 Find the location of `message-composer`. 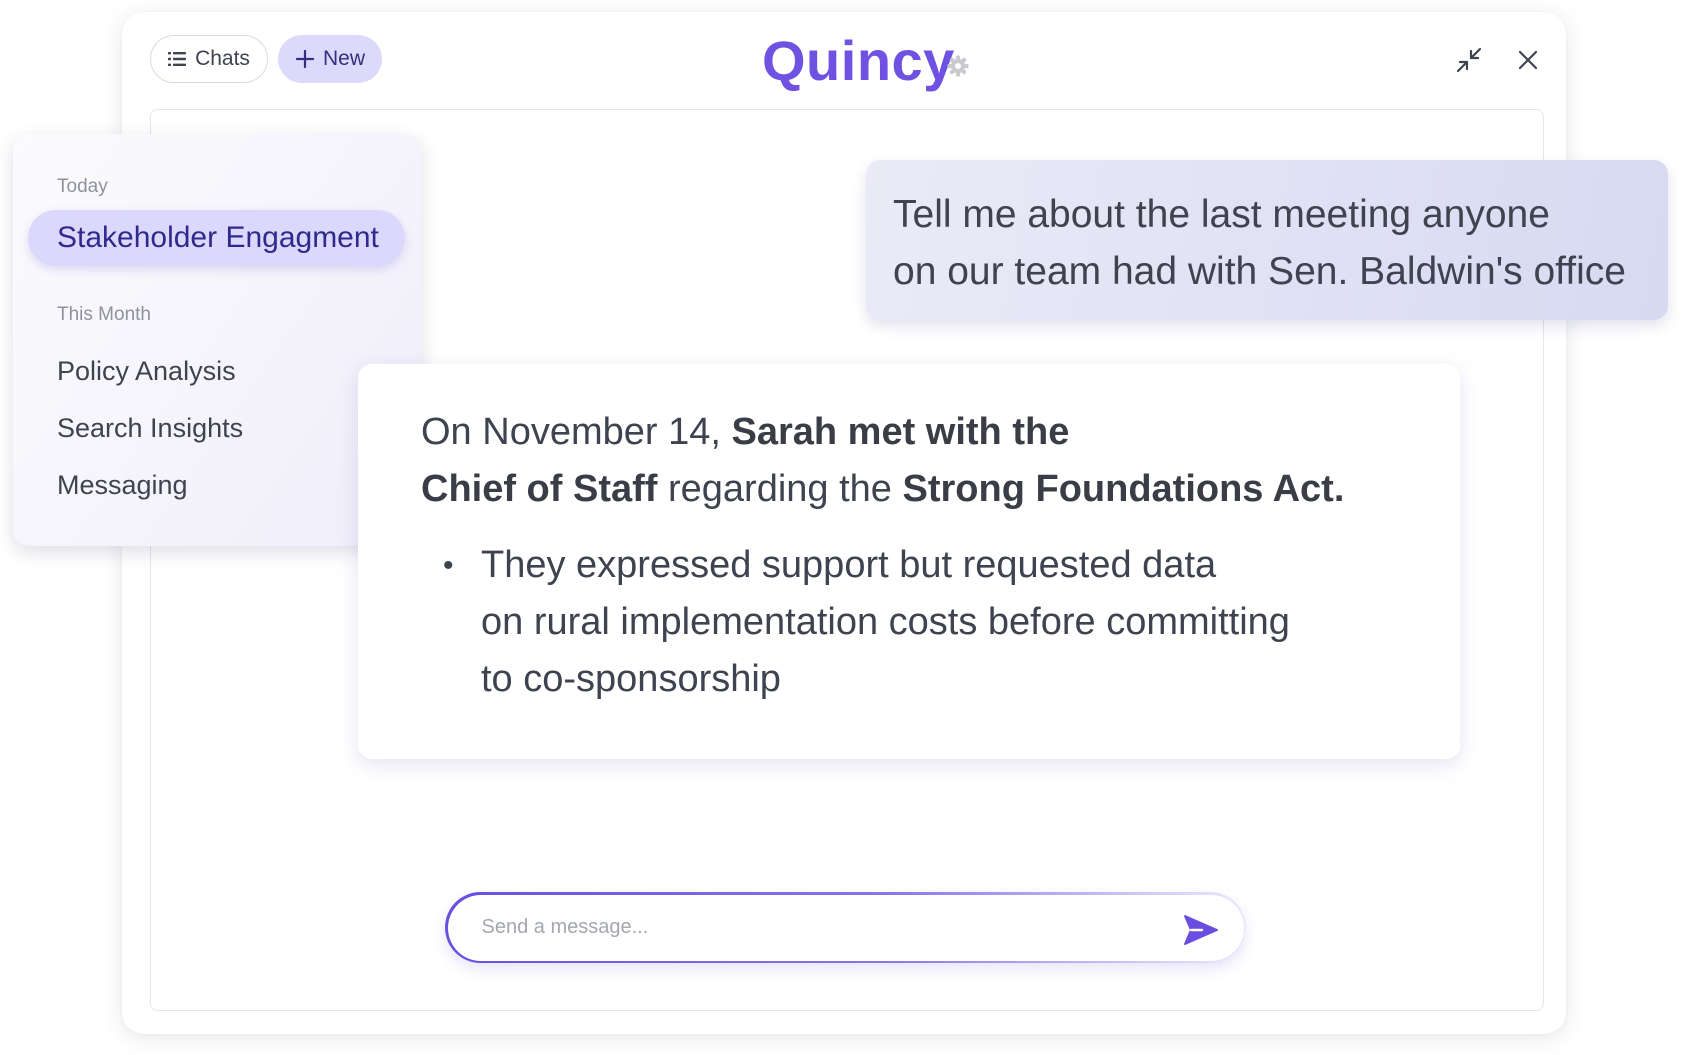

message-composer is located at coordinates (845, 927).